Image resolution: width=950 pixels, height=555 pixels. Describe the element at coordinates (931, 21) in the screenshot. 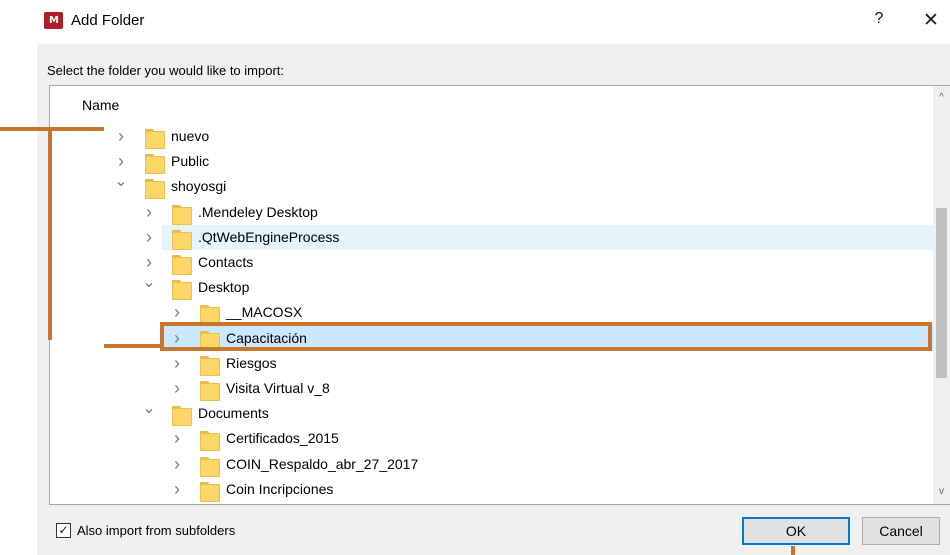

I see `close-button: ✕` at that location.